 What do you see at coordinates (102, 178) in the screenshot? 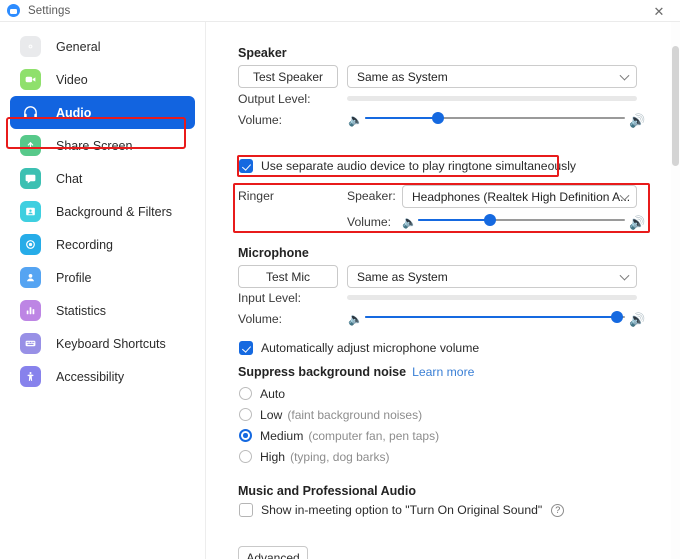
I see `sidebar-item-chat: Chat` at bounding box center [102, 178].